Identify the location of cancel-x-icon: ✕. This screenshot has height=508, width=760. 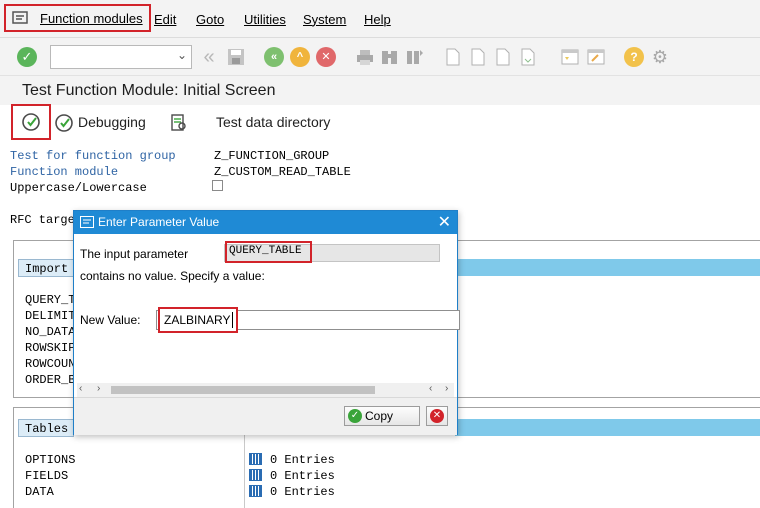
(437, 416).